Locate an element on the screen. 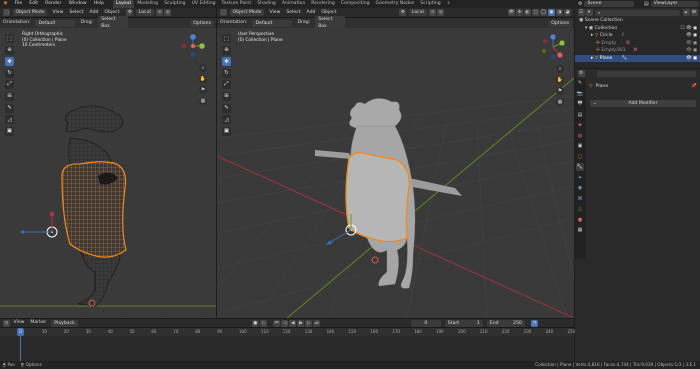 This screenshot has width=700, height=369. keying-icon: ◇ is located at coordinates (263, 323).